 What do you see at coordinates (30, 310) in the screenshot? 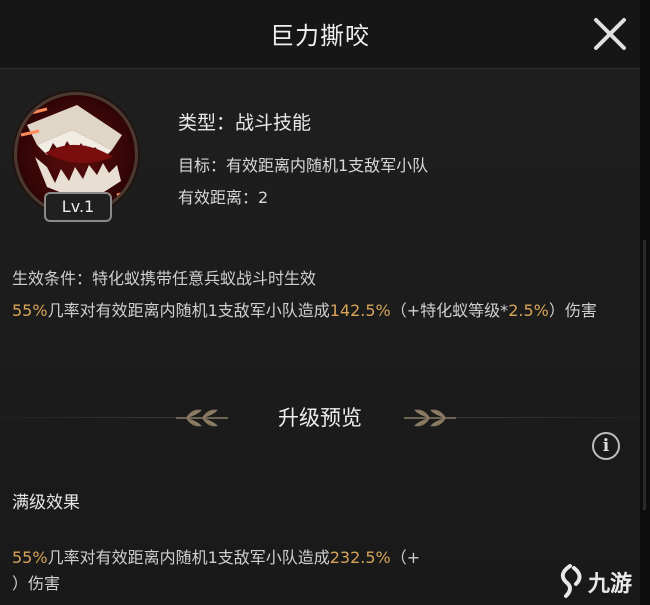
I see `effect-chance: 55%` at bounding box center [30, 310].